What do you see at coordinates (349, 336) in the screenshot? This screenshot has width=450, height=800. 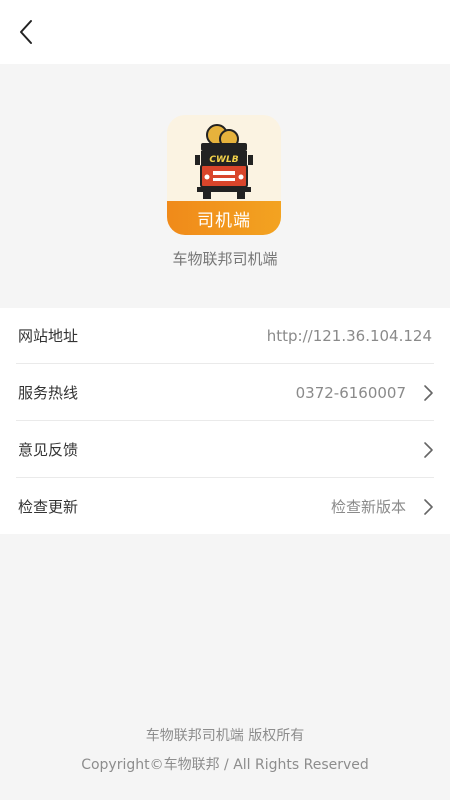 I see `website-url: http://121.36.104.124` at bounding box center [349, 336].